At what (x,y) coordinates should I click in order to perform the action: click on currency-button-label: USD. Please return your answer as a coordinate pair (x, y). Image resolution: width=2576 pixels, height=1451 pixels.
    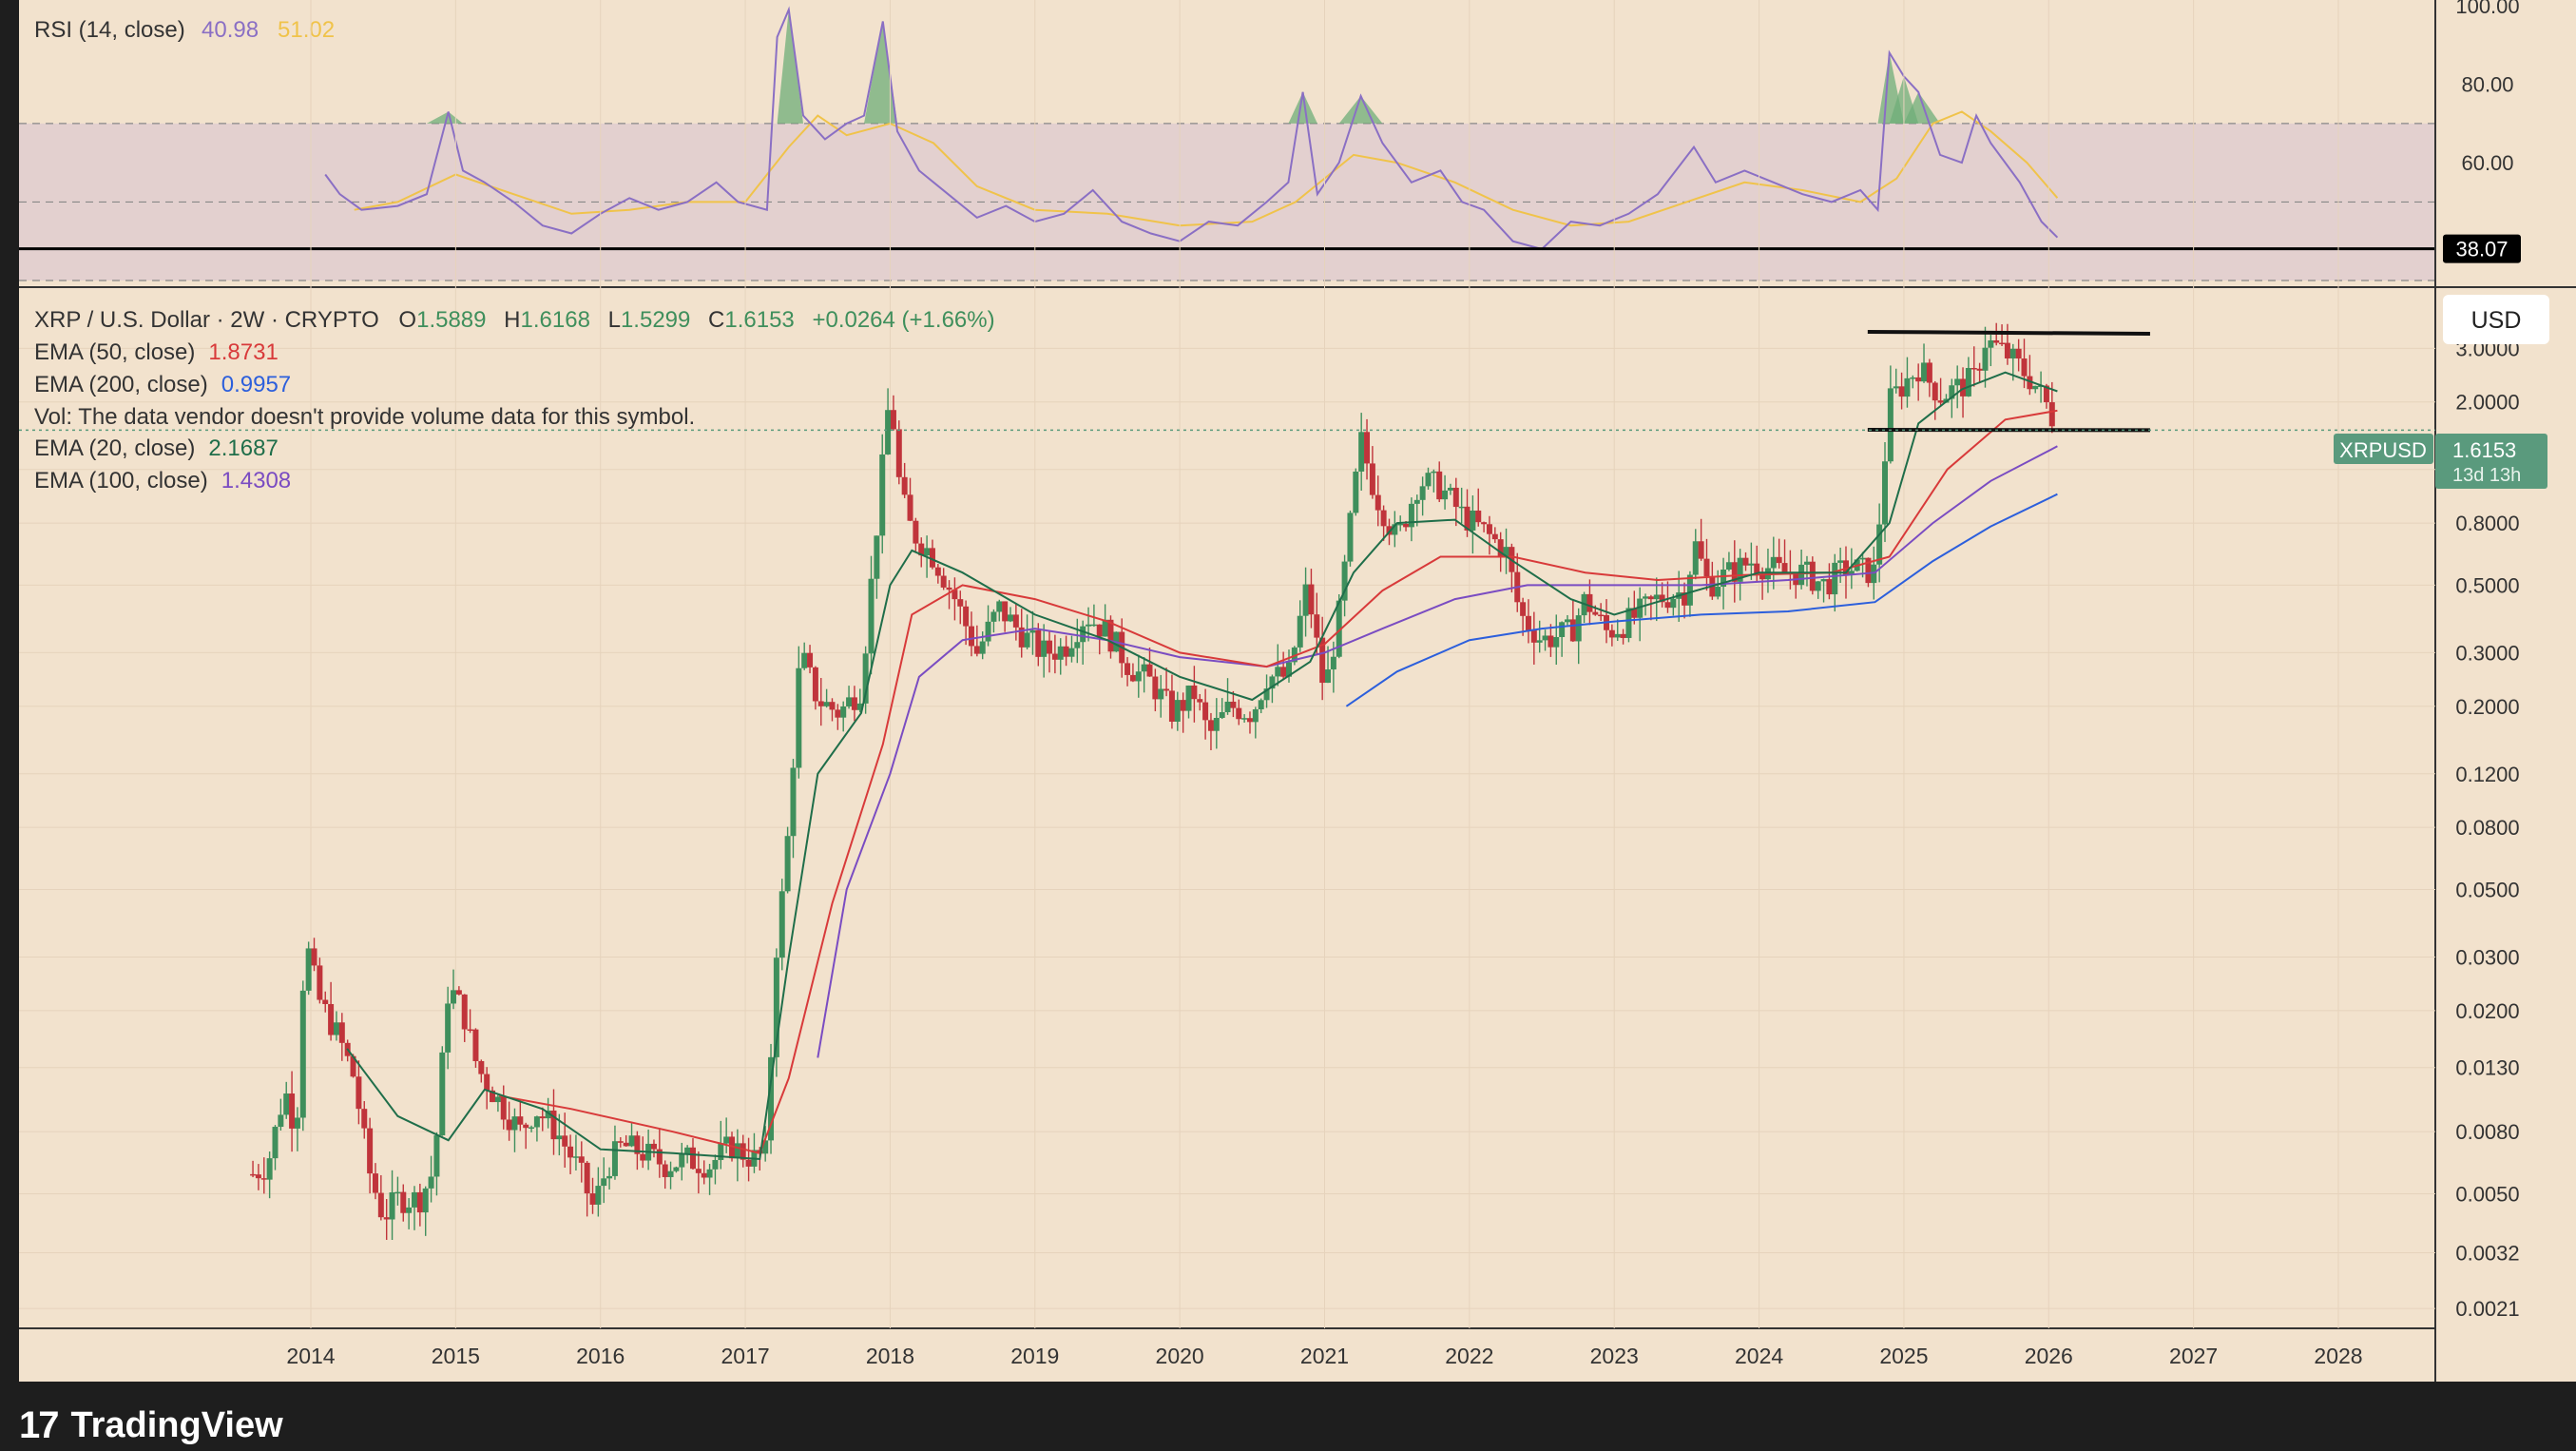
    Looking at the image, I should click on (2497, 320).